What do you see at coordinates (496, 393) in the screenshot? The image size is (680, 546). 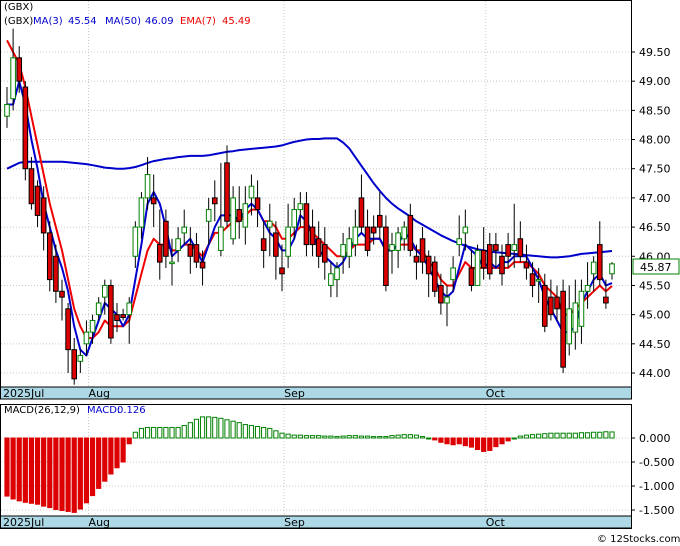 I see `price-month-label: Oct` at bounding box center [496, 393].